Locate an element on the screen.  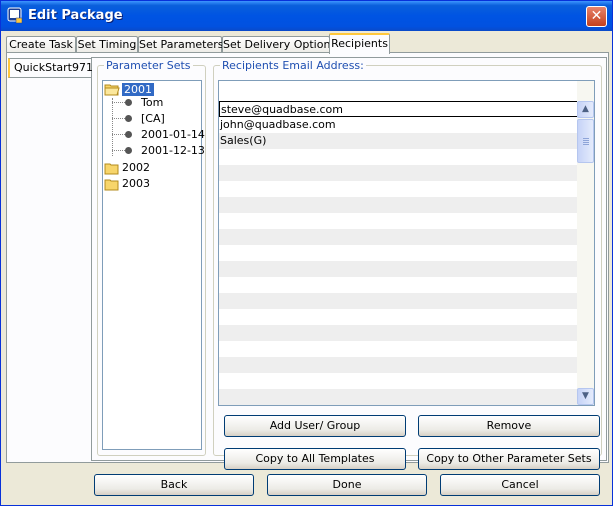
tab-set-delivery-options: Set Delivery Options is located at coordinates (279, 44).